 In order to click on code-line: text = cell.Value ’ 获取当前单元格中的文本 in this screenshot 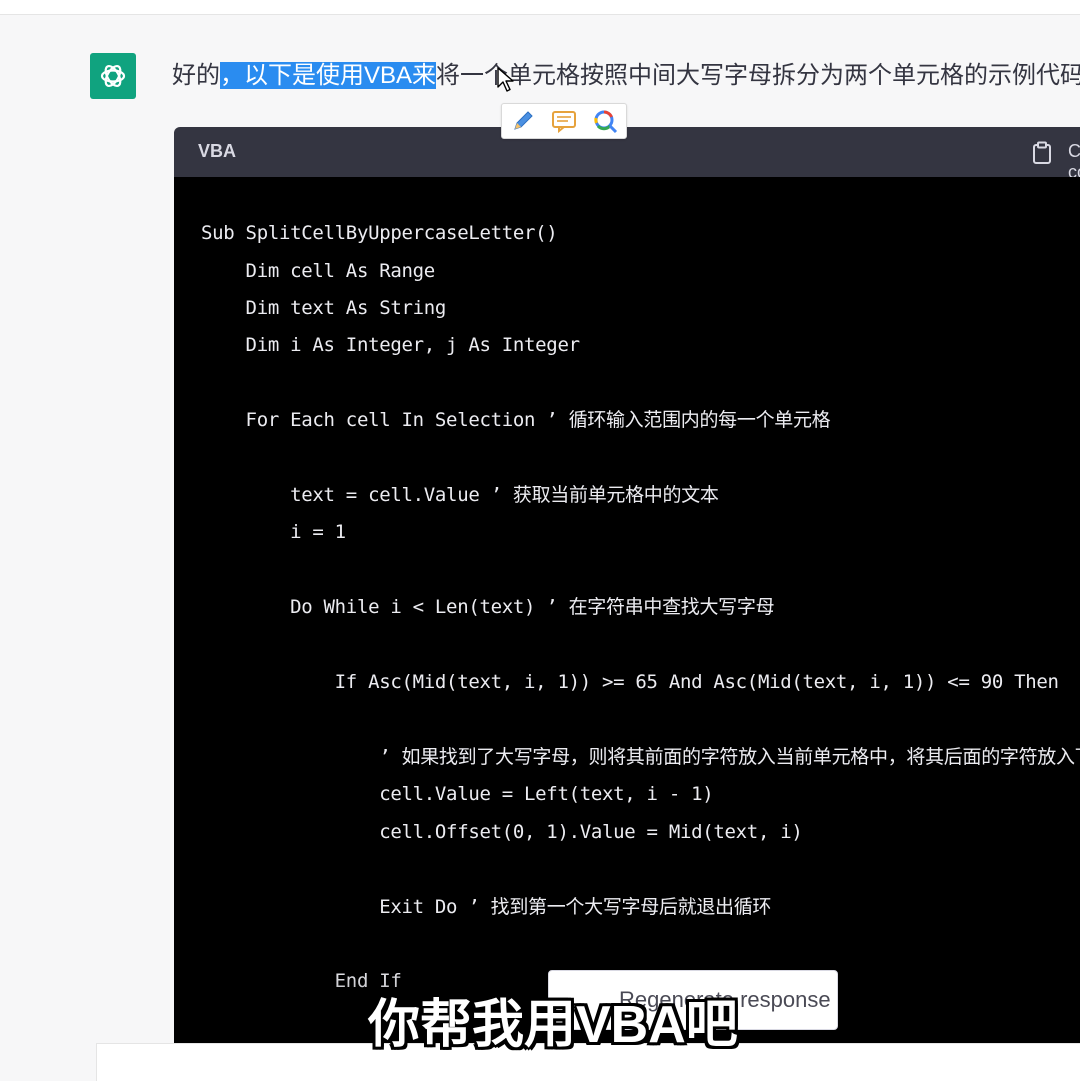, I will do `click(460, 495)`.